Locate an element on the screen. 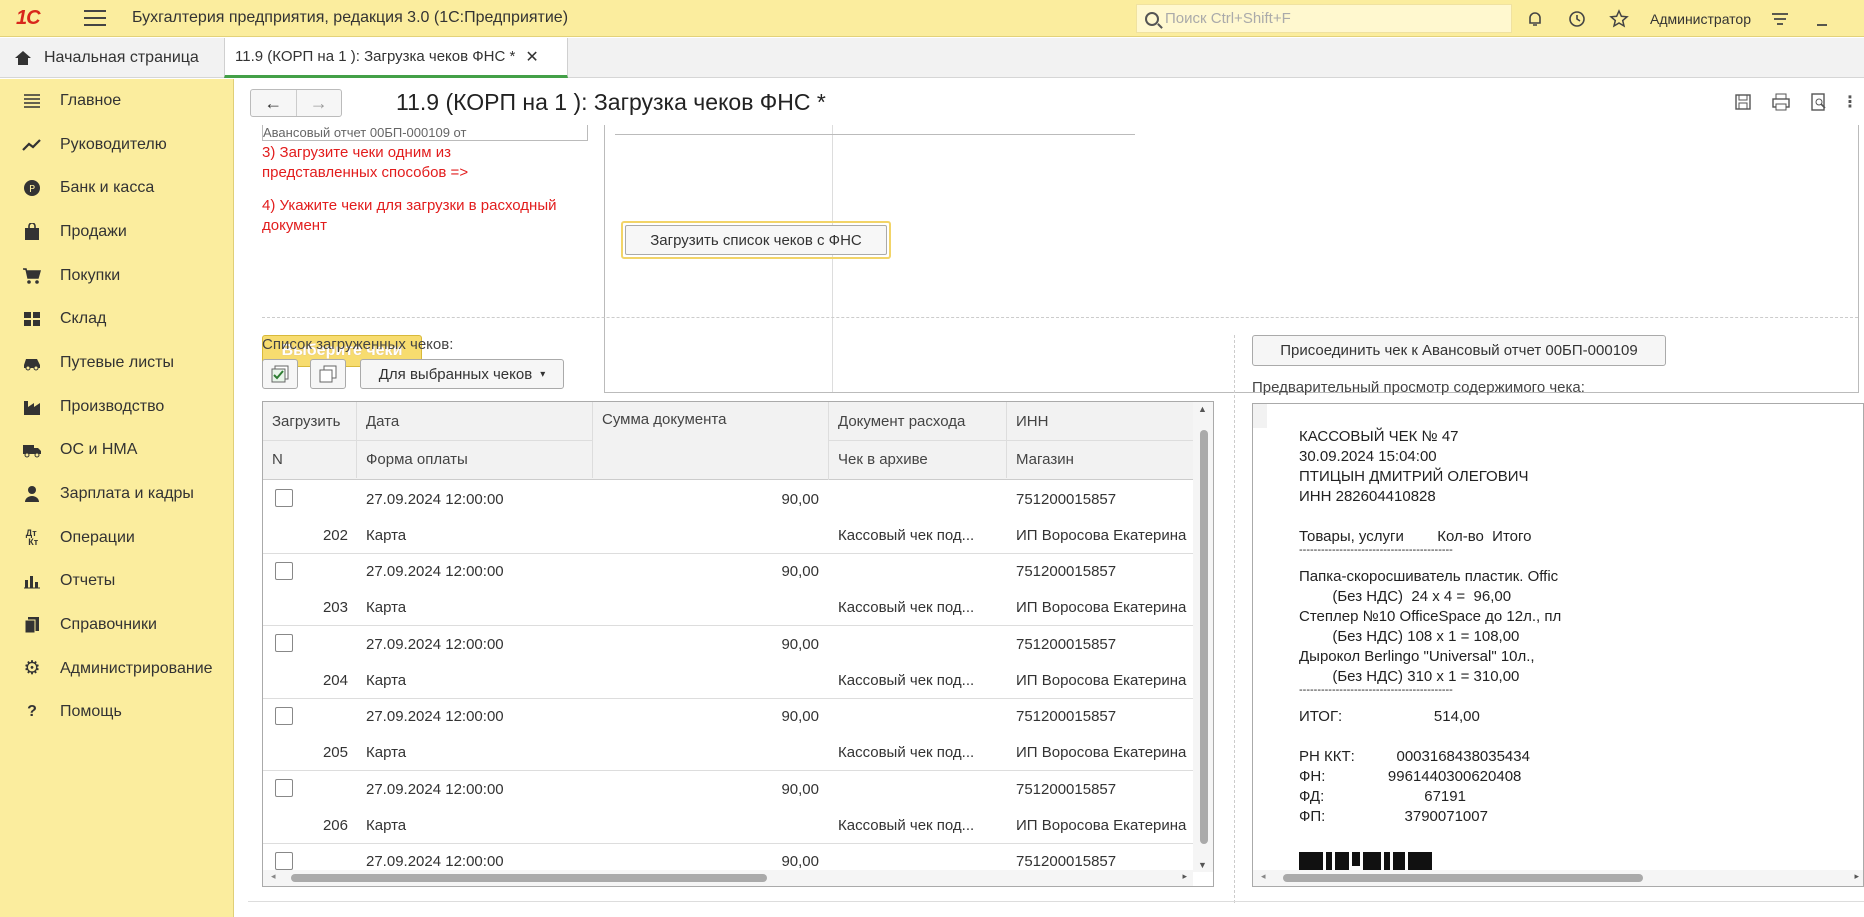 This screenshot has width=1864, height=917. close-tab-icon: ✕ is located at coordinates (531, 57).